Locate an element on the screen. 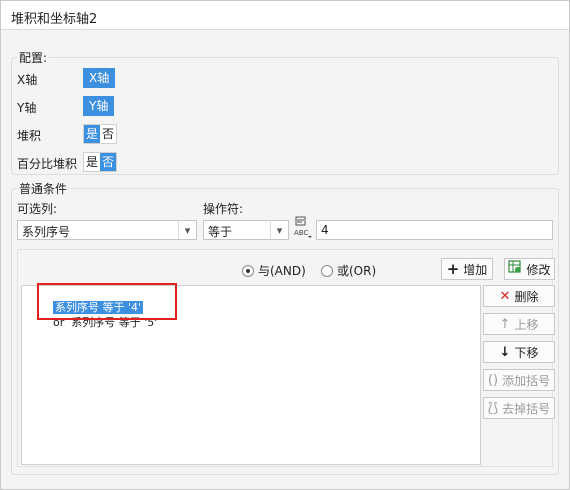  percent-stack-toggle: 是 否 is located at coordinates (100, 162).